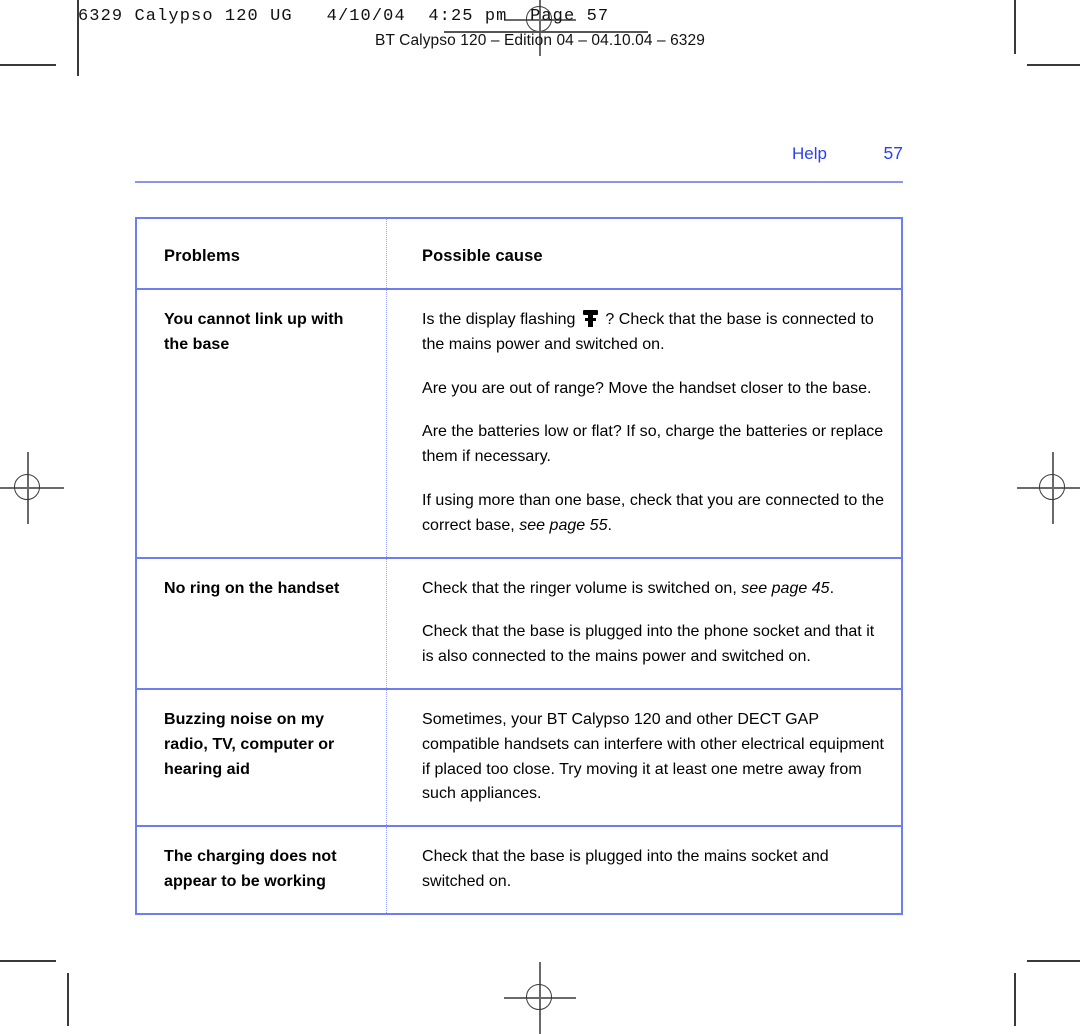 This screenshot has height=1034, width=1080. Describe the element at coordinates (499, 319) in the screenshot. I see `cause-text-before-icon: Is the display flashing` at that location.